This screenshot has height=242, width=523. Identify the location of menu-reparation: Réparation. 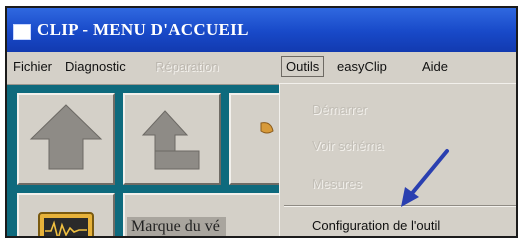
(187, 66).